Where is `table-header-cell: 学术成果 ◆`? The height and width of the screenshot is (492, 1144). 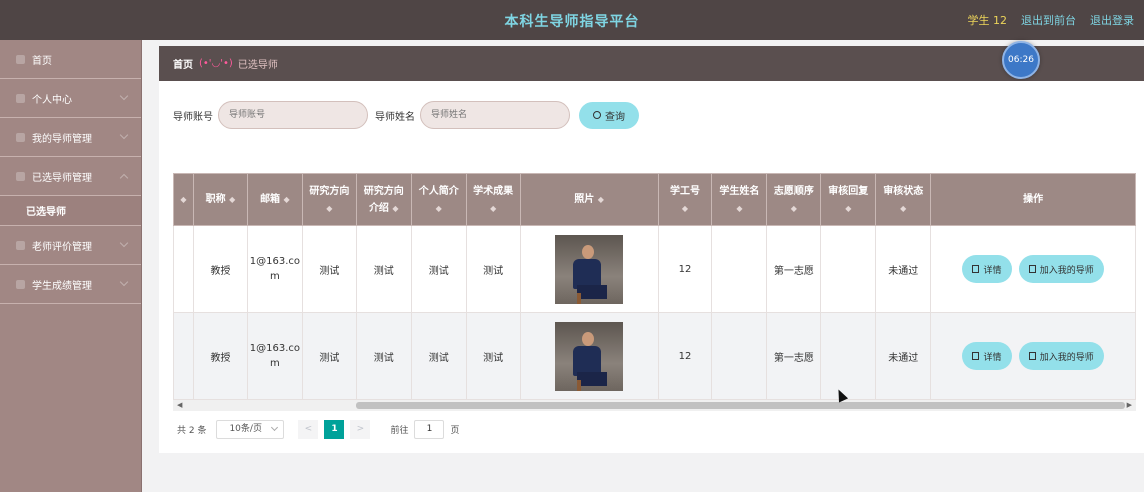
table-header-cell: 学术成果 ◆ is located at coordinates (493, 199).